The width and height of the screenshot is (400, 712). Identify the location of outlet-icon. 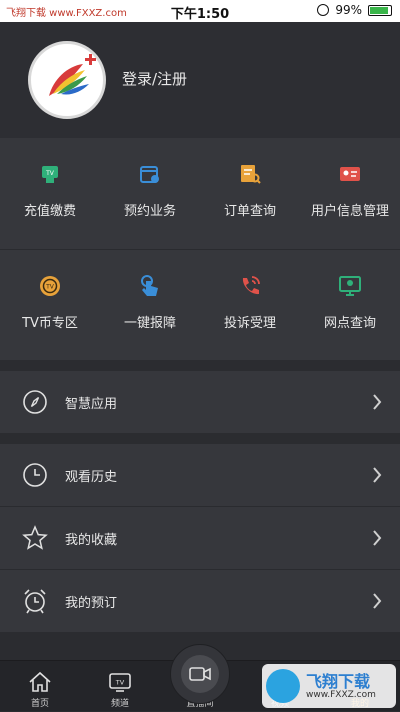
(350, 286).